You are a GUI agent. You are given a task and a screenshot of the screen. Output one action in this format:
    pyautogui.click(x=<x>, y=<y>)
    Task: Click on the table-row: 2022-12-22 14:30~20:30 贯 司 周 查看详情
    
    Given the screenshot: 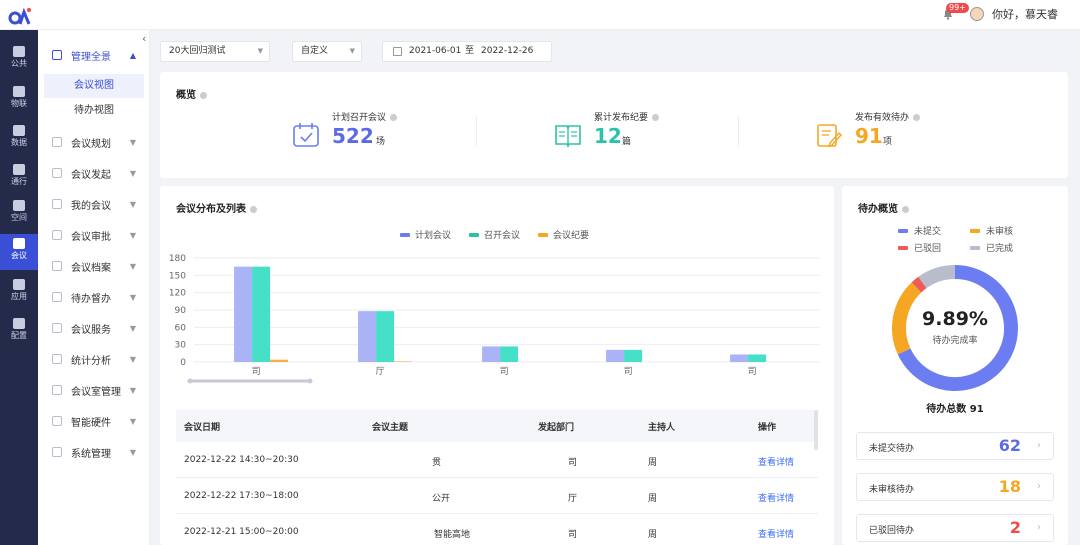 What is the action you would take?
    pyautogui.click(x=497, y=460)
    